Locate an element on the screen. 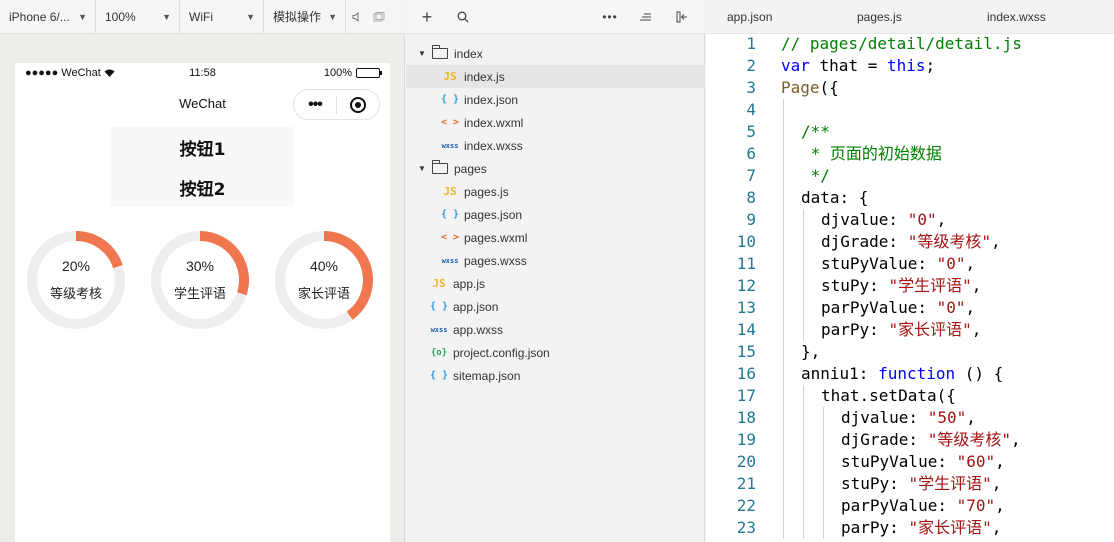 Image resolution: width=1114 pixels, height=542 pixels. code-token: // pages/detail/detail.js is located at coordinates (901, 43).